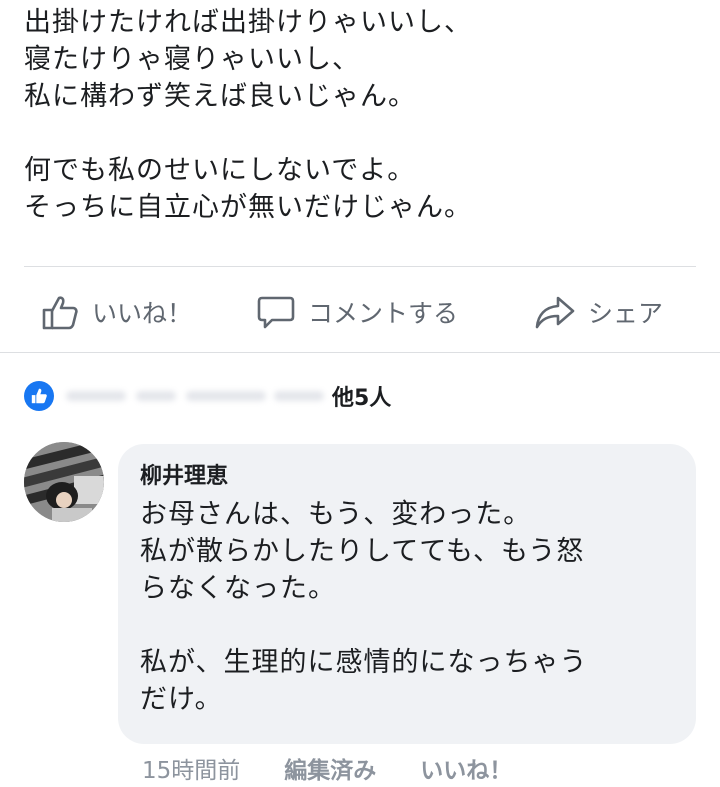 The height and width of the screenshot is (787, 720). Describe the element at coordinates (39, 396) in the screenshot. I see `like-reaction-icon` at that location.